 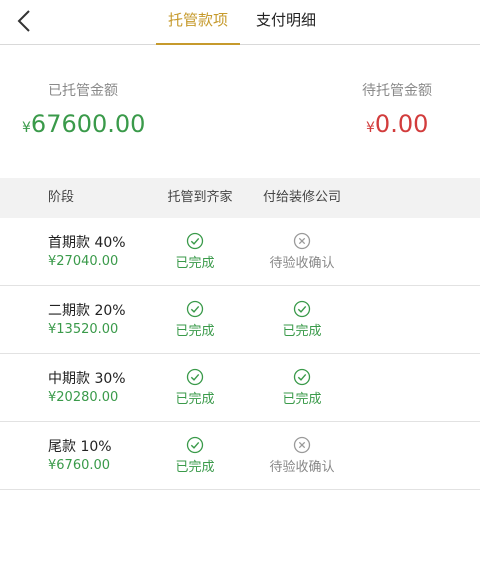 I want to click on stage-amount: ¥27040.00, so click(x=83, y=261).